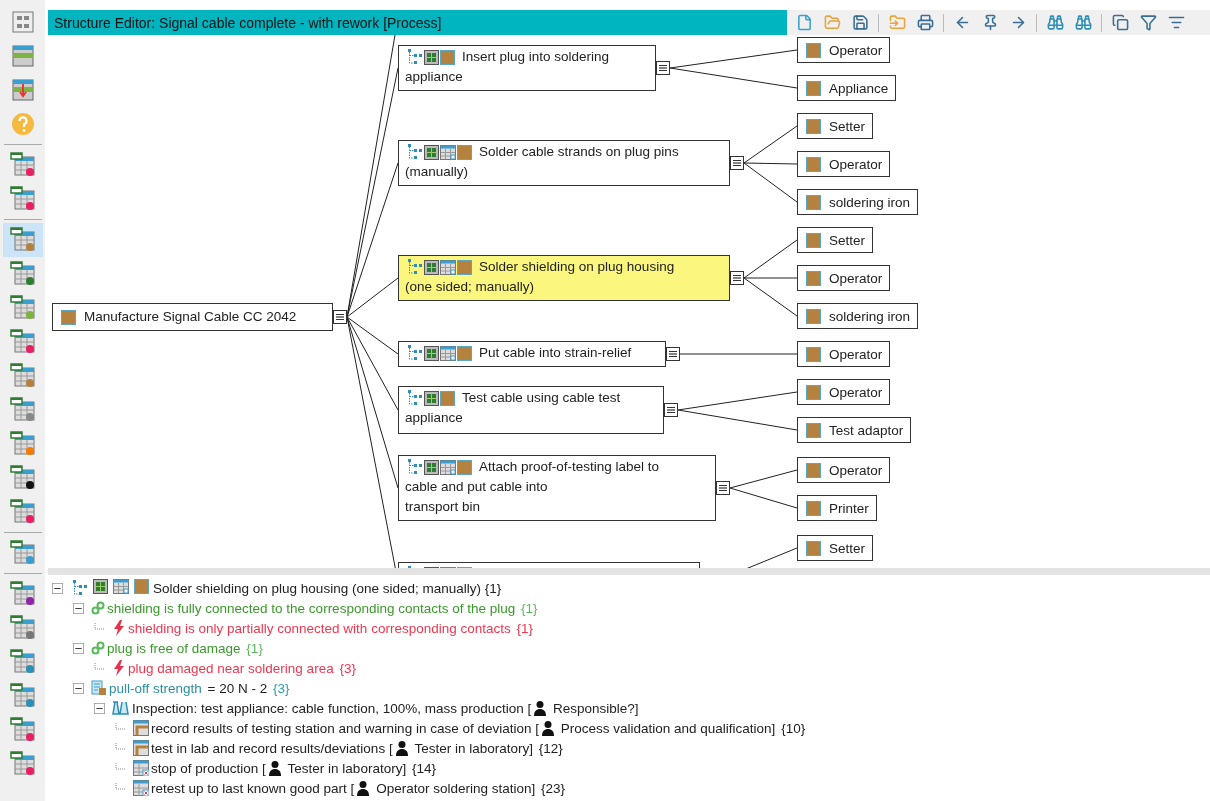 Image resolution: width=1210 pixels, height=801 pixels. Describe the element at coordinates (847, 88) in the screenshot. I see `resource-node: Appliance` at that location.